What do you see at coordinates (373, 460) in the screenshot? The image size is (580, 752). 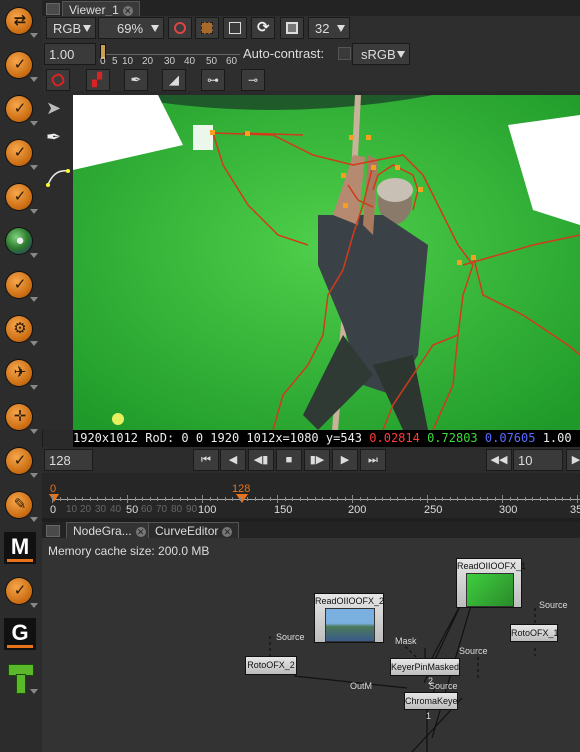 I see `last-frame-button: ⏭` at bounding box center [373, 460].